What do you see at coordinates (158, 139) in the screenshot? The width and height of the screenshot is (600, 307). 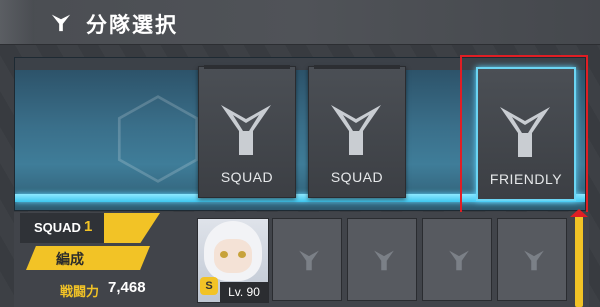 I see `hex-pattern-decoration` at bounding box center [158, 139].